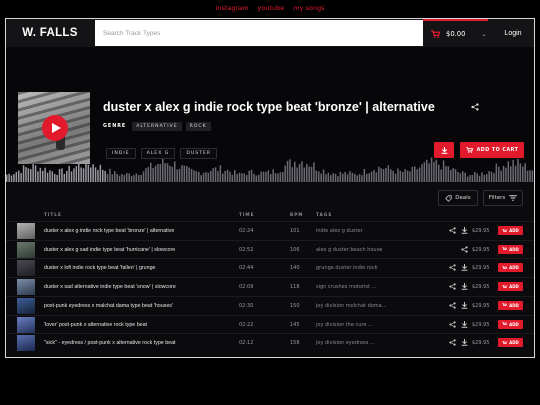 This screenshot has height=405, width=540. What do you see at coordinates (497, 150) in the screenshot?
I see `add-to-cart-label: ADD TO CART` at bounding box center [497, 150].